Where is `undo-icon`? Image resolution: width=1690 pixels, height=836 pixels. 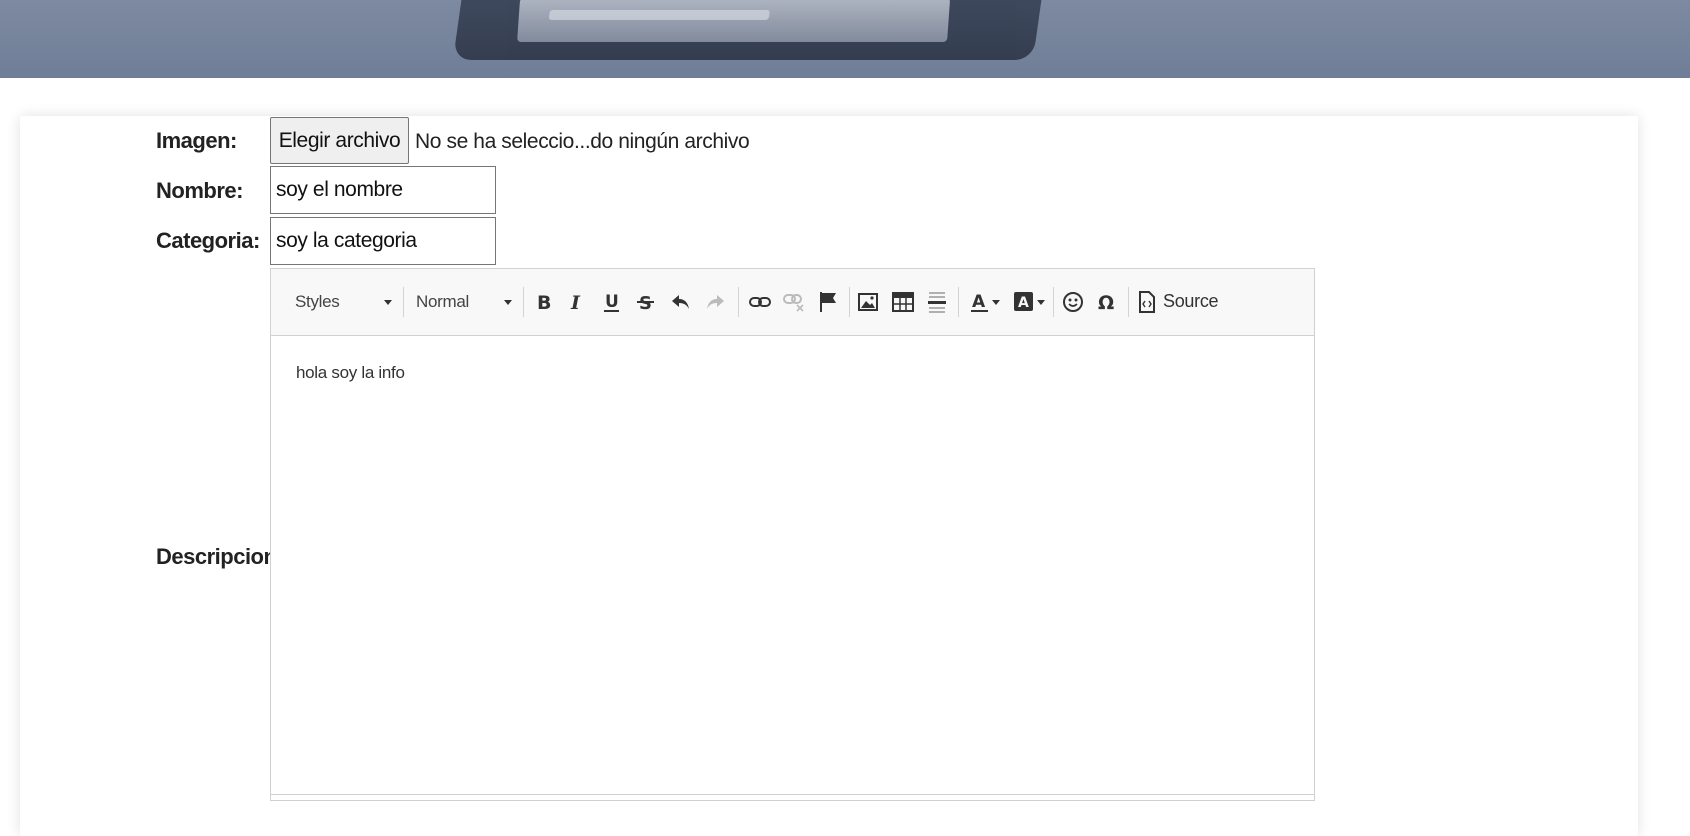 undo-icon is located at coordinates (681, 302).